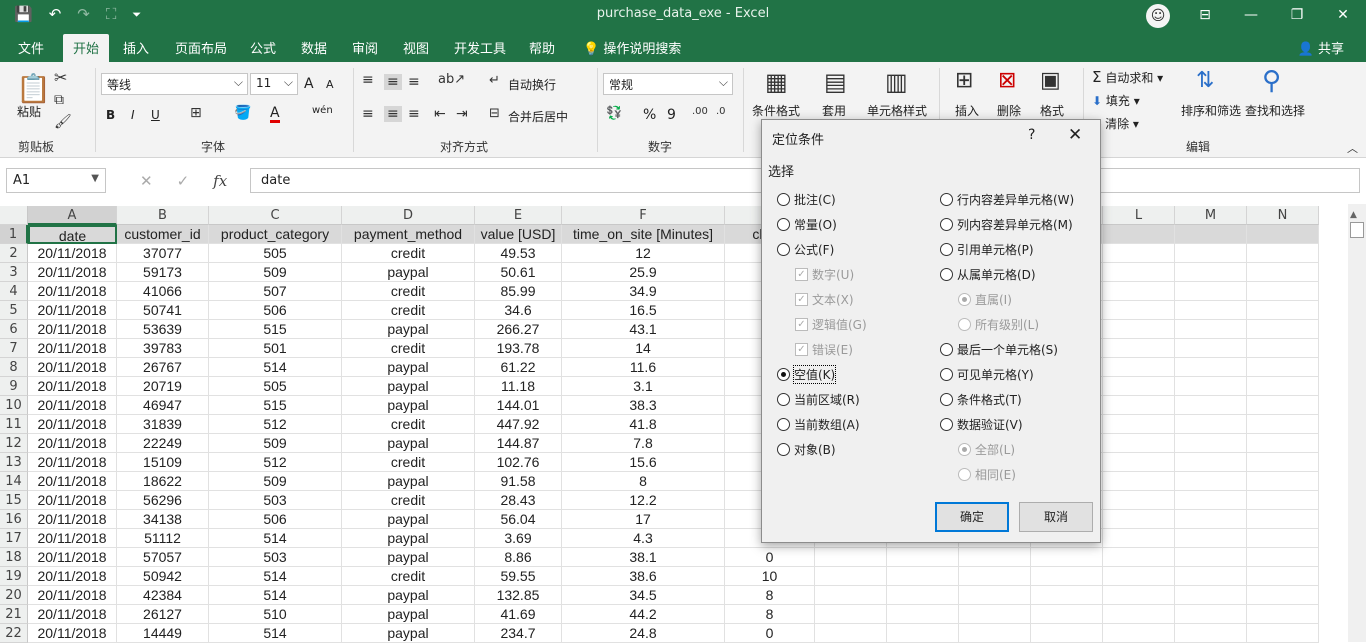  I want to click on table-cell: 24.8, so click(643, 633).